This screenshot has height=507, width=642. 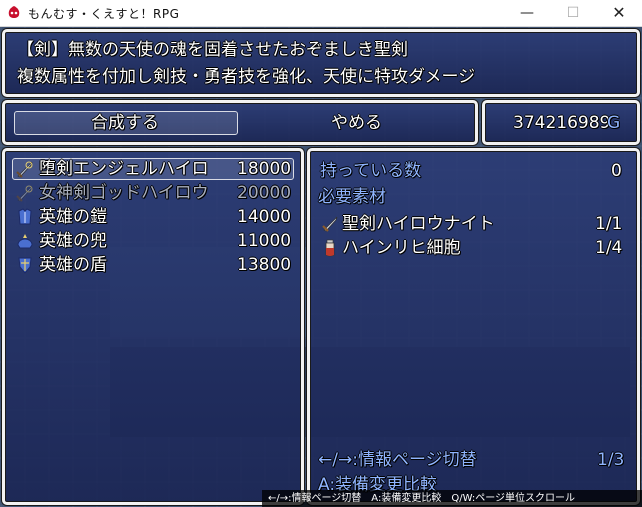 I want to click on help-line-2: 複数属性を付加し剣技・勇者技を強化、天使に特攻ダメージ, so click(x=246, y=77).